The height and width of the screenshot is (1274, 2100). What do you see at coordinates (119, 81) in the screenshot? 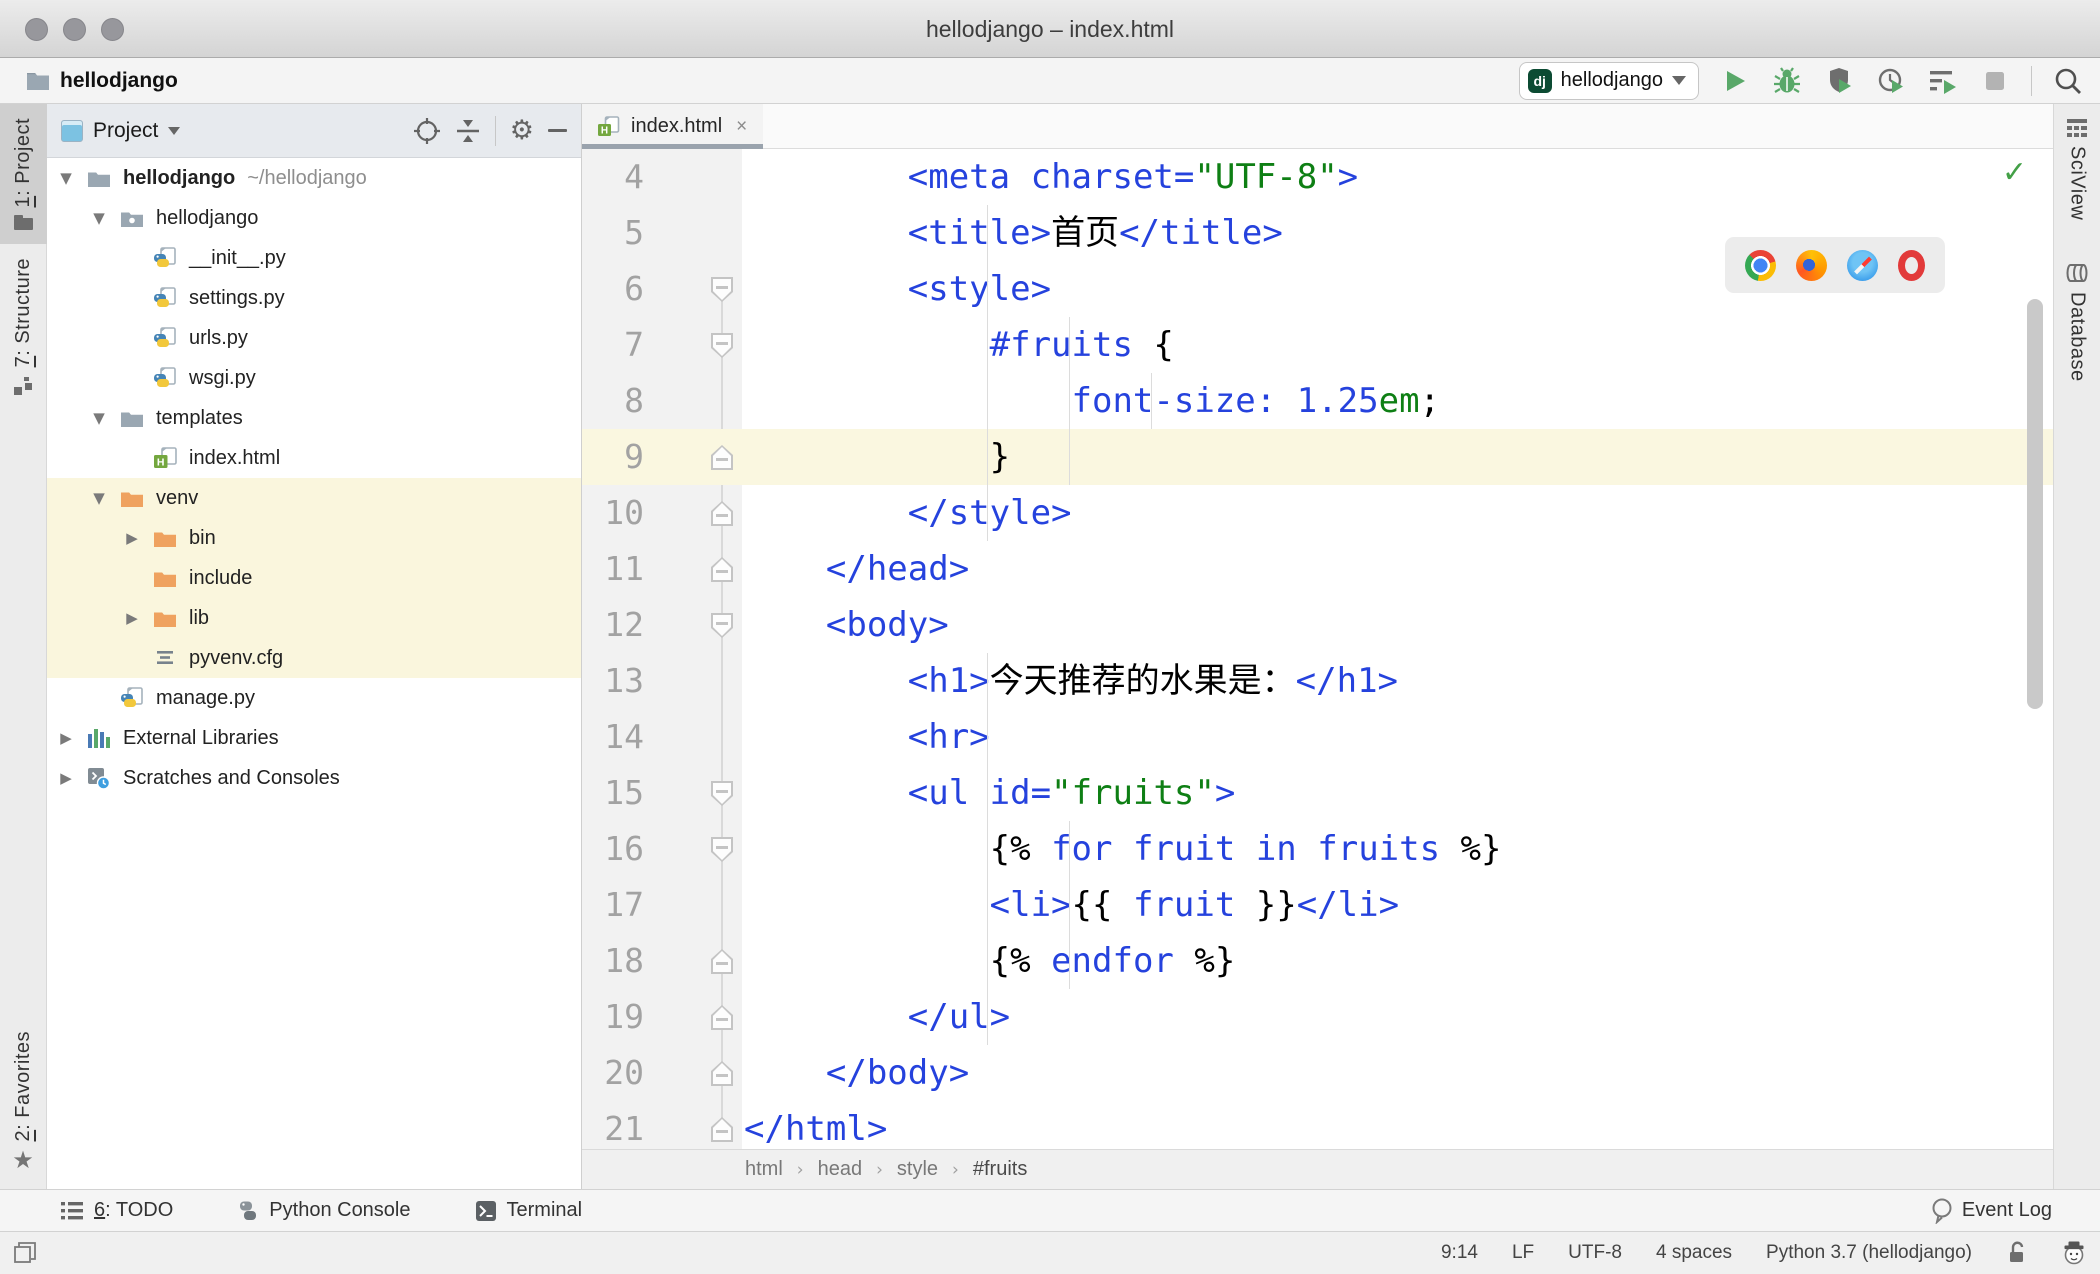
I see `breadcrumb: hellodjango` at bounding box center [119, 81].